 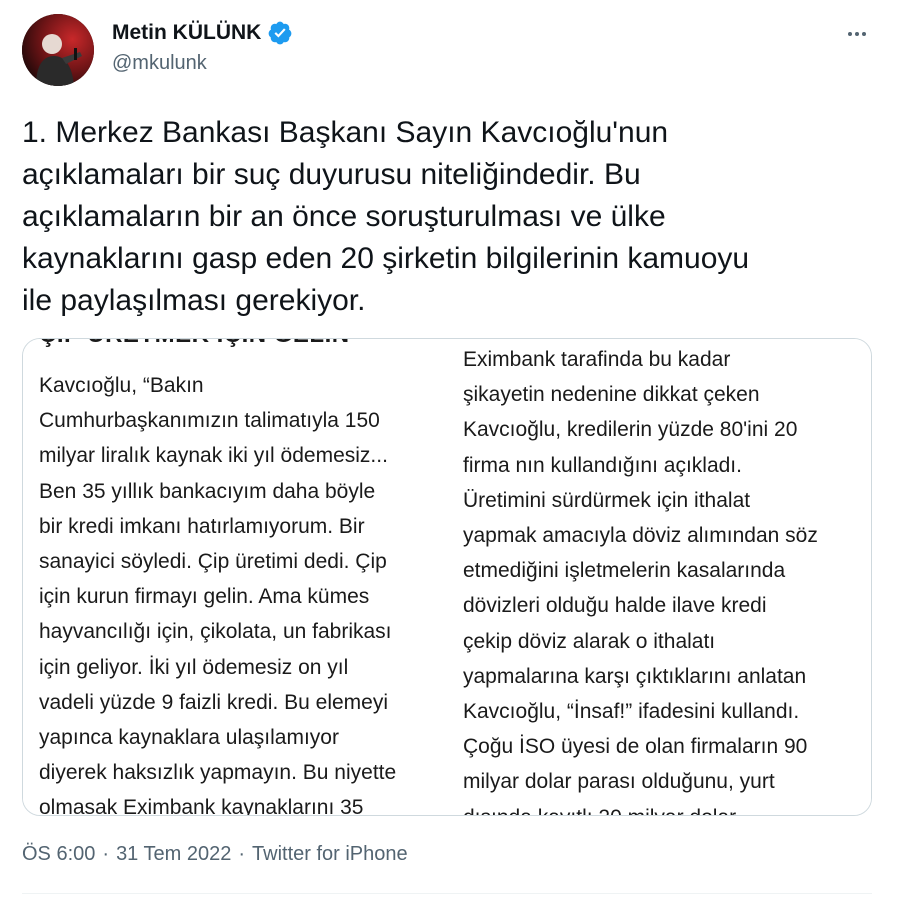 I want to click on verified-badge-icon, so click(x=280, y=33).